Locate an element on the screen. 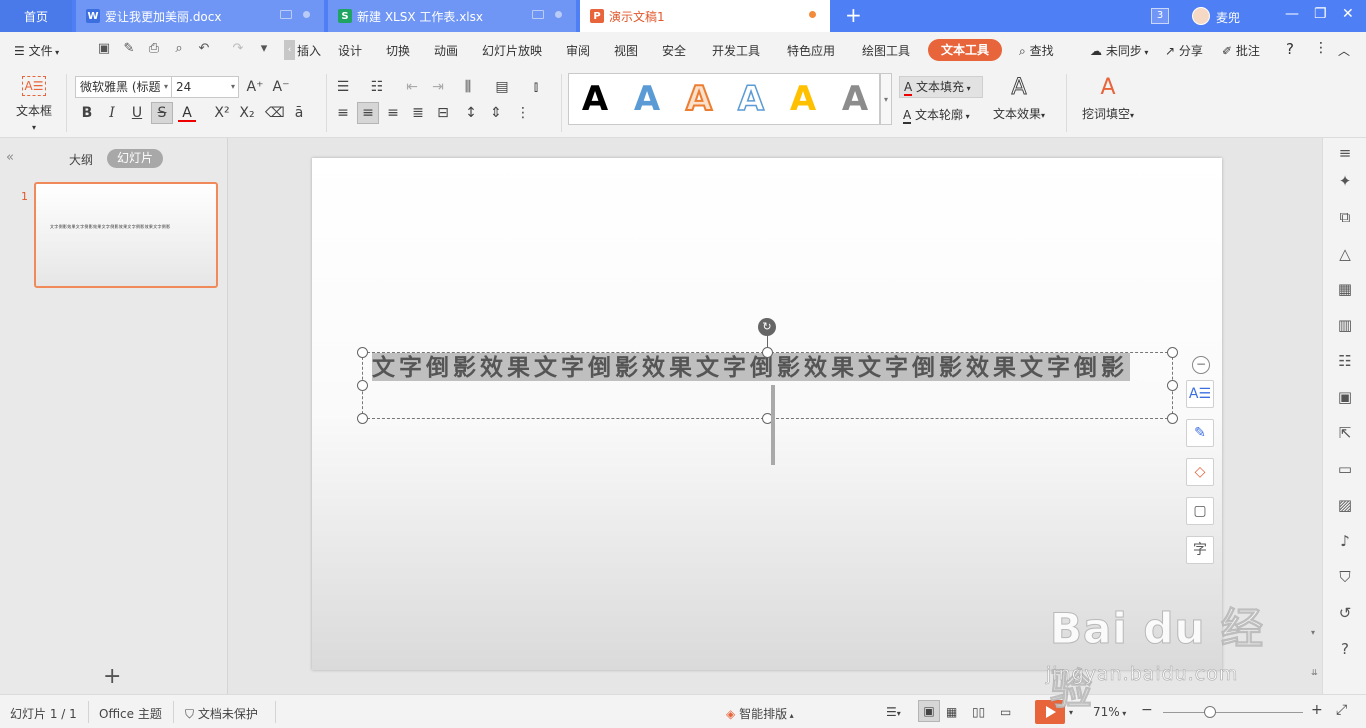 This screenshot has height=728, width=1366. cloze-button: A 挖词填空▾ is located at coordinates (1108, 99).